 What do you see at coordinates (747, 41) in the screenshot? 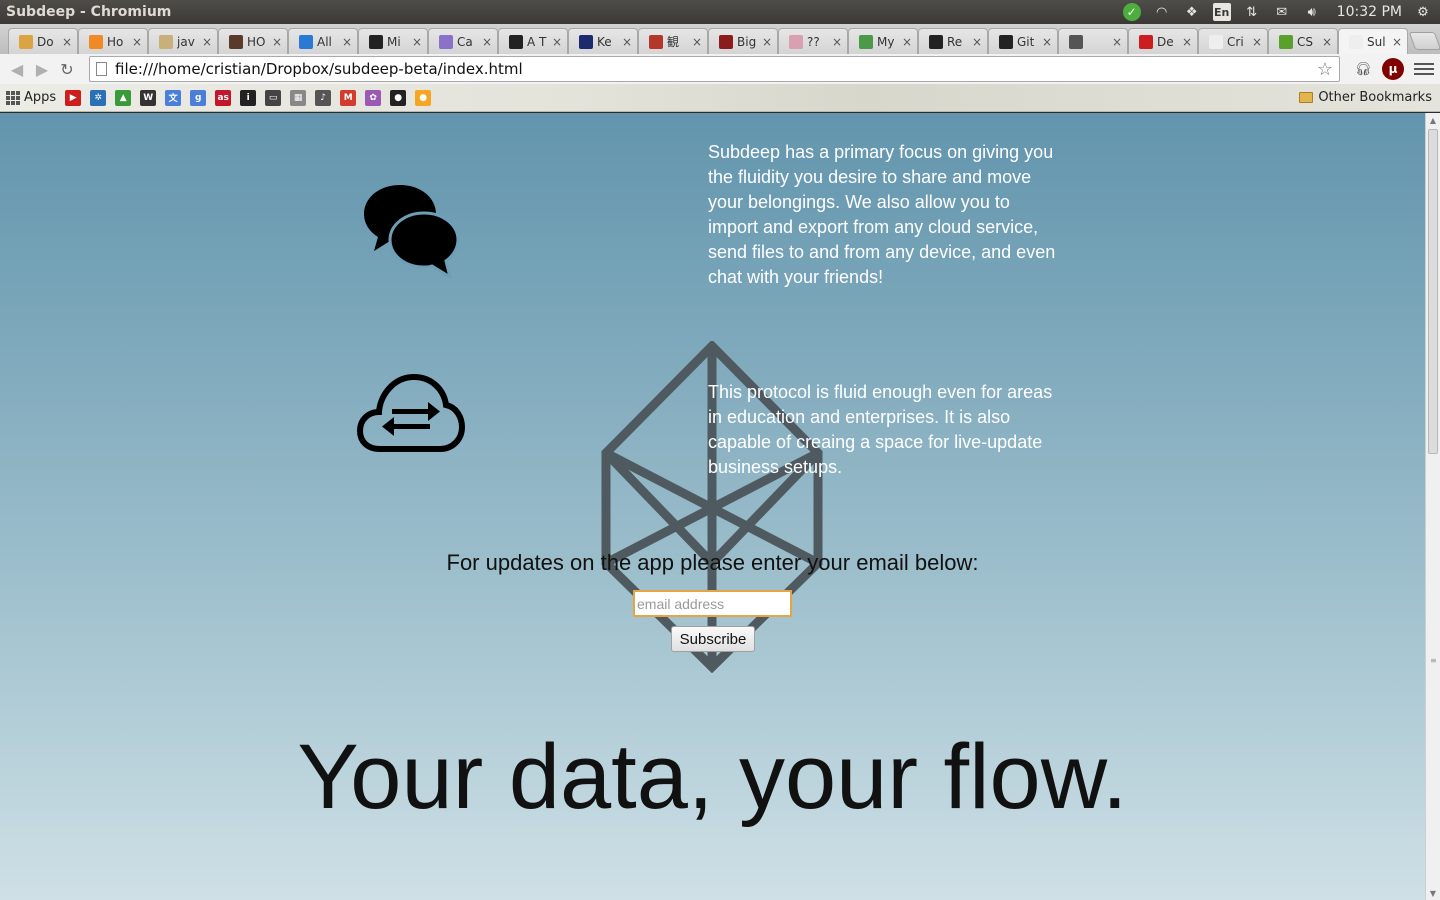
I see `tab-label: Big` at bounding box center [747, 41].